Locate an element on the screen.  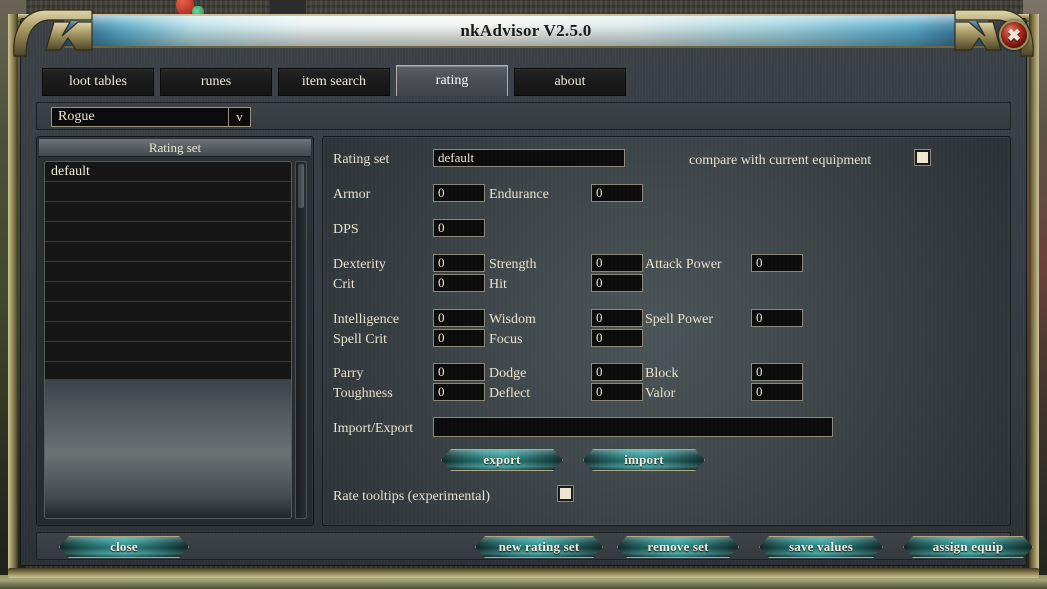
label-deflect: Deflect is located at coordinates (510, 393).